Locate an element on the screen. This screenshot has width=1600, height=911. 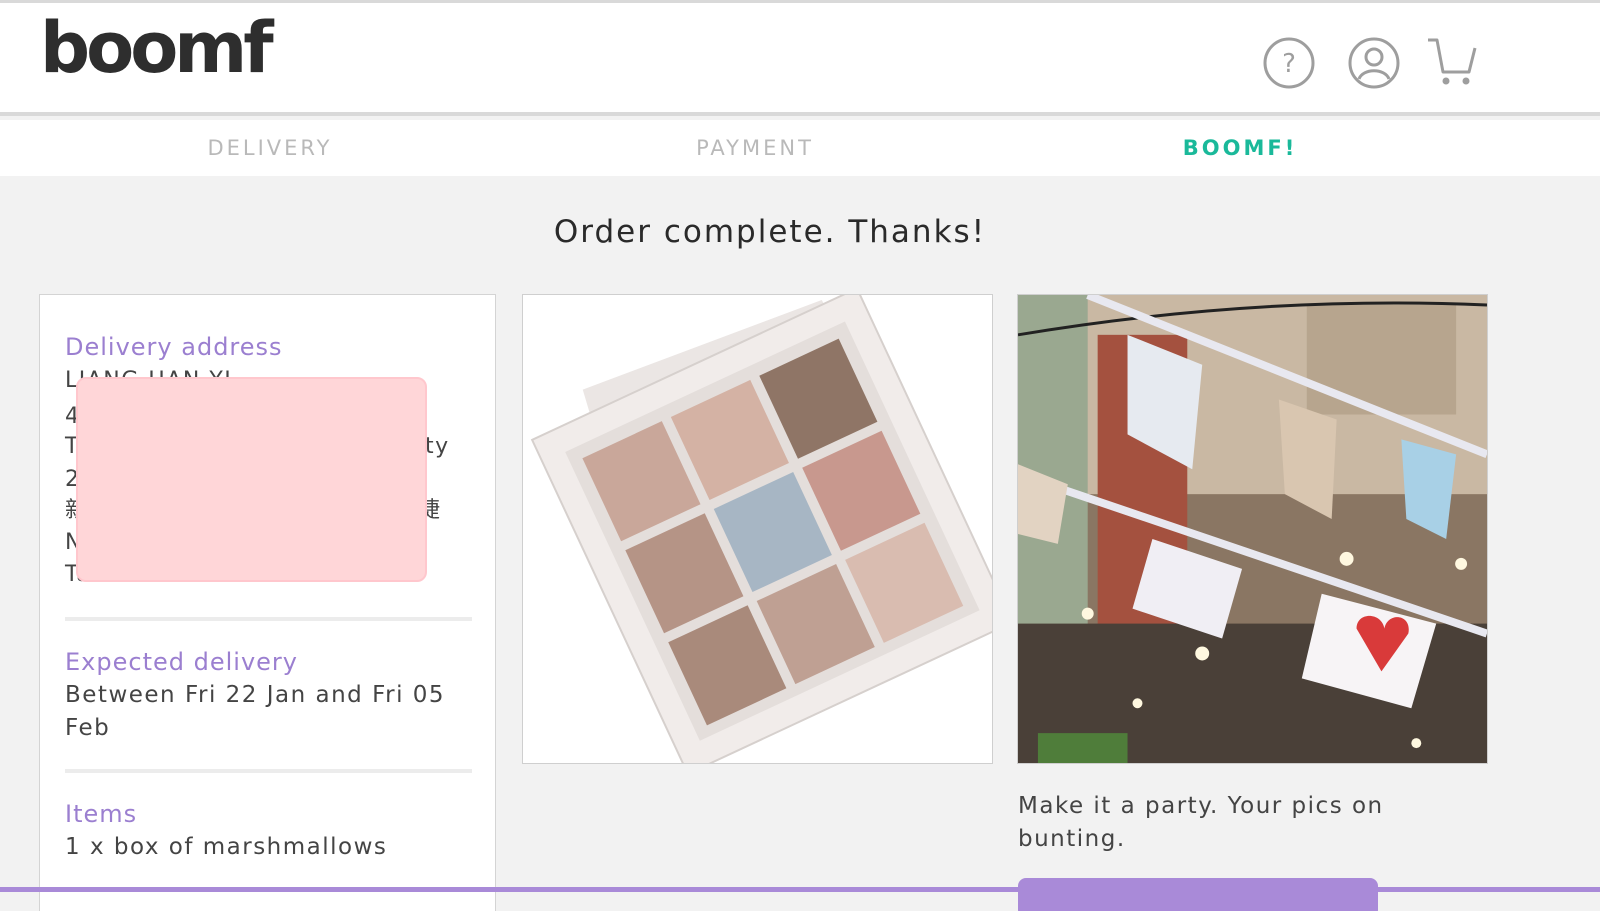
cart-icon is located at coordinates (1452, 63).